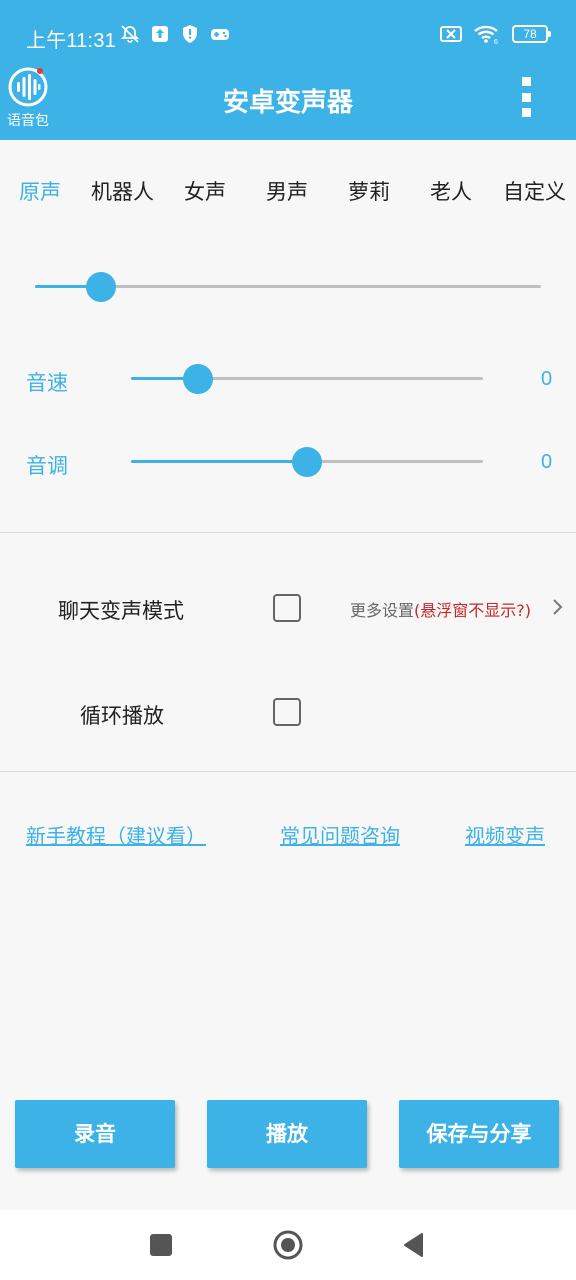  What do you see at coordinates (95, 1134) in the screenshot?
I see `record-button: 录音` at bounding box center [95, 1134].